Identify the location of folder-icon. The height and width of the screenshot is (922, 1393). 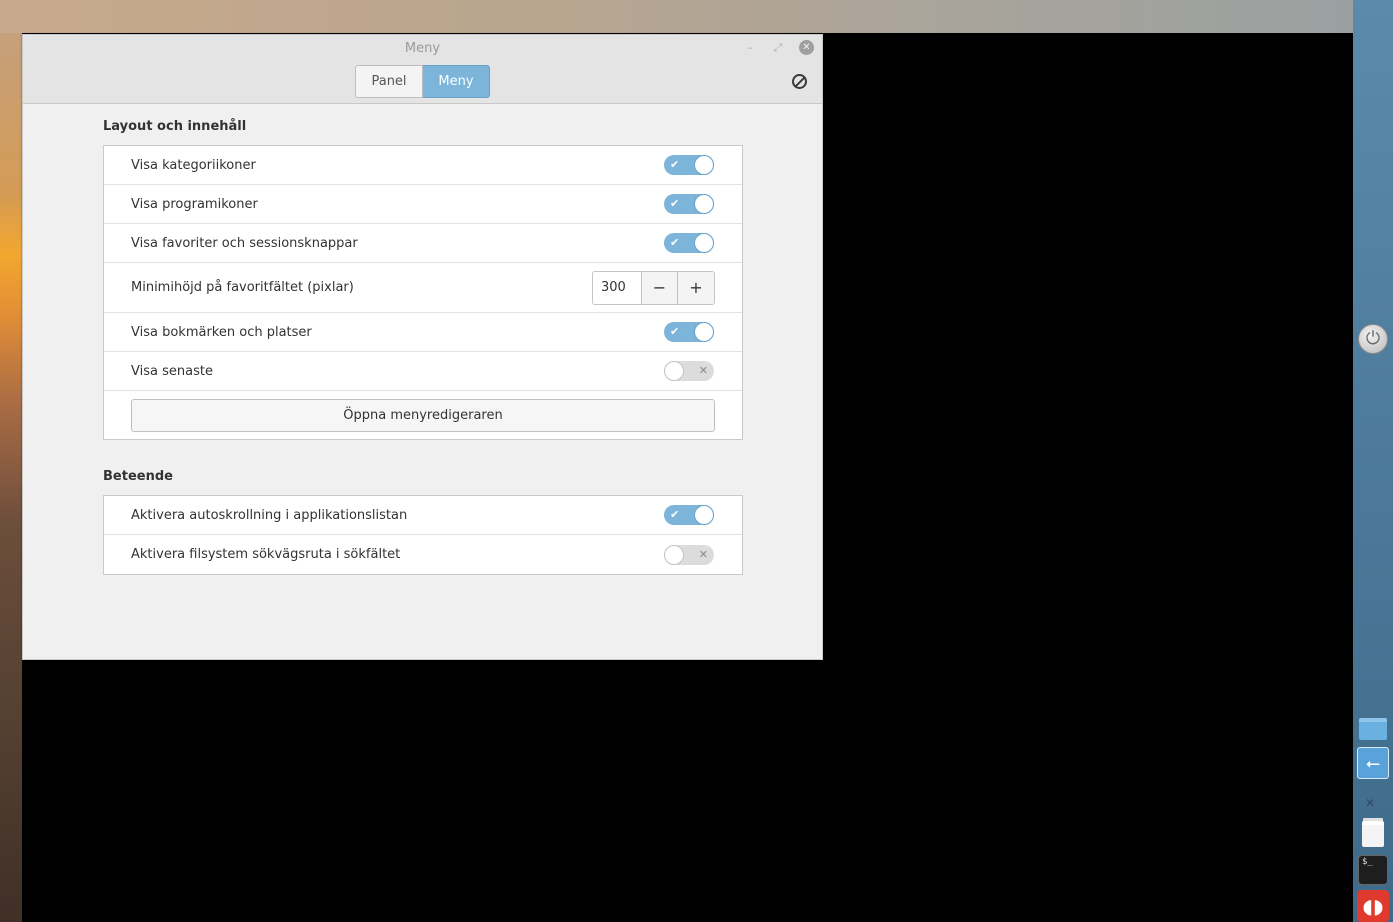
(1373, 729).